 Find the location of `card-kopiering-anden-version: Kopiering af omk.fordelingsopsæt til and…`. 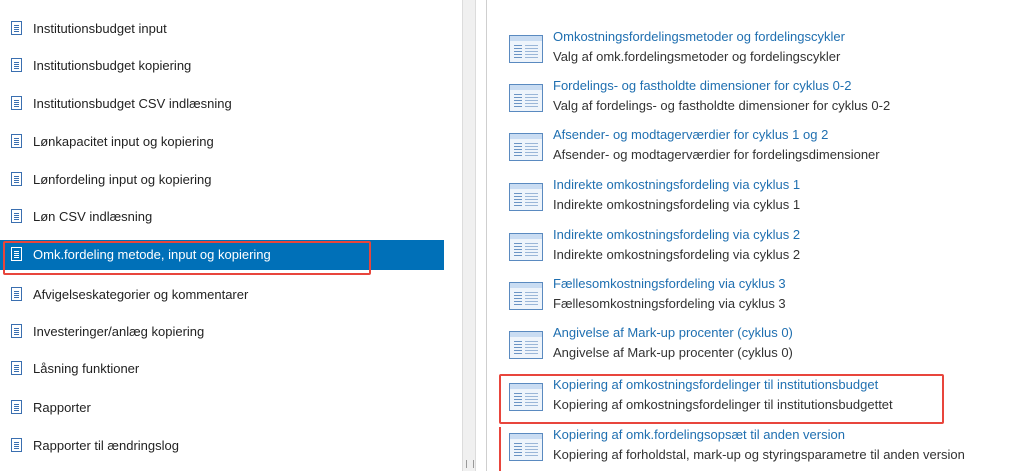

card-kopiering-anden-version: Kopiering af omk.fordelingsopsæt til and… is located at coordinates (762, 449).